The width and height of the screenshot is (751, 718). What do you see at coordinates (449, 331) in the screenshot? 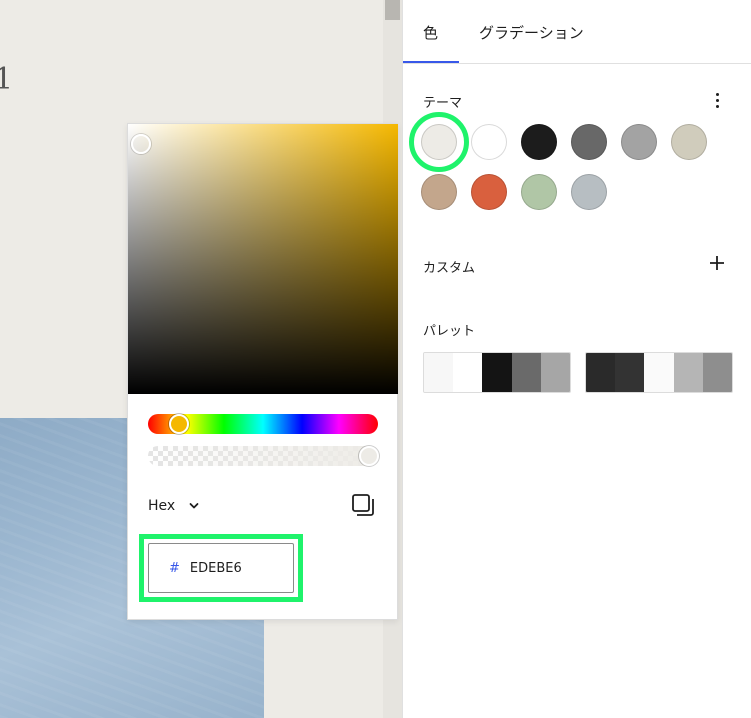
I see `palette-section-label: パレット` at bounding box center [449, 331].